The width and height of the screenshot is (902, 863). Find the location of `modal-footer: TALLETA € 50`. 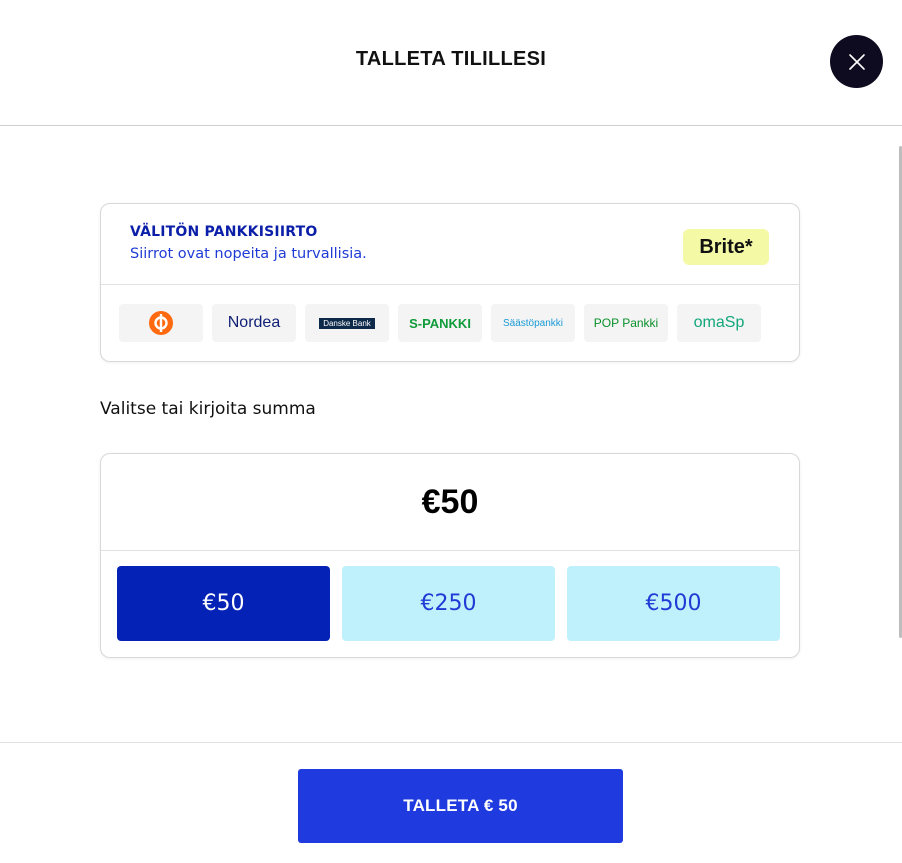

modal-footer: TALLETA € 50 is located at coordinates (451, 802).